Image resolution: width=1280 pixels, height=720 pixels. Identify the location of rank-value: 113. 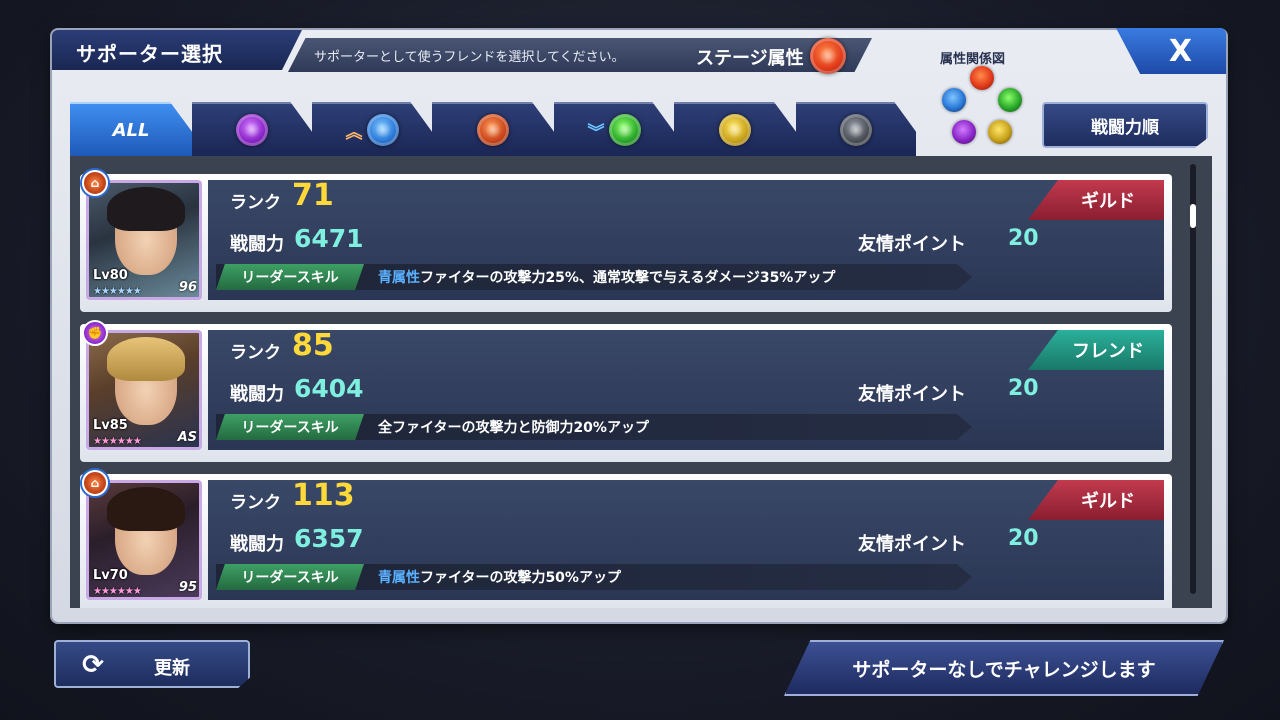
(323, 495).